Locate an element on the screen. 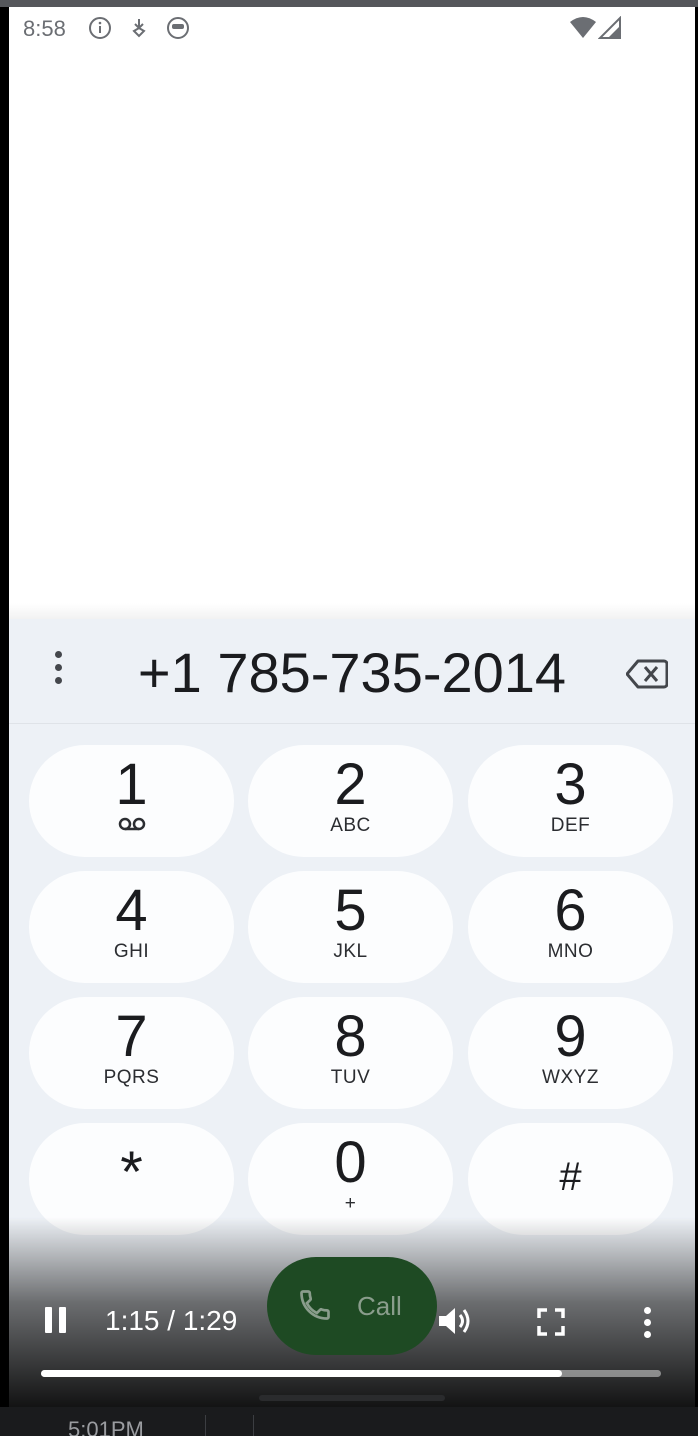  call-button: Call is located at coordinates (352, 1306).